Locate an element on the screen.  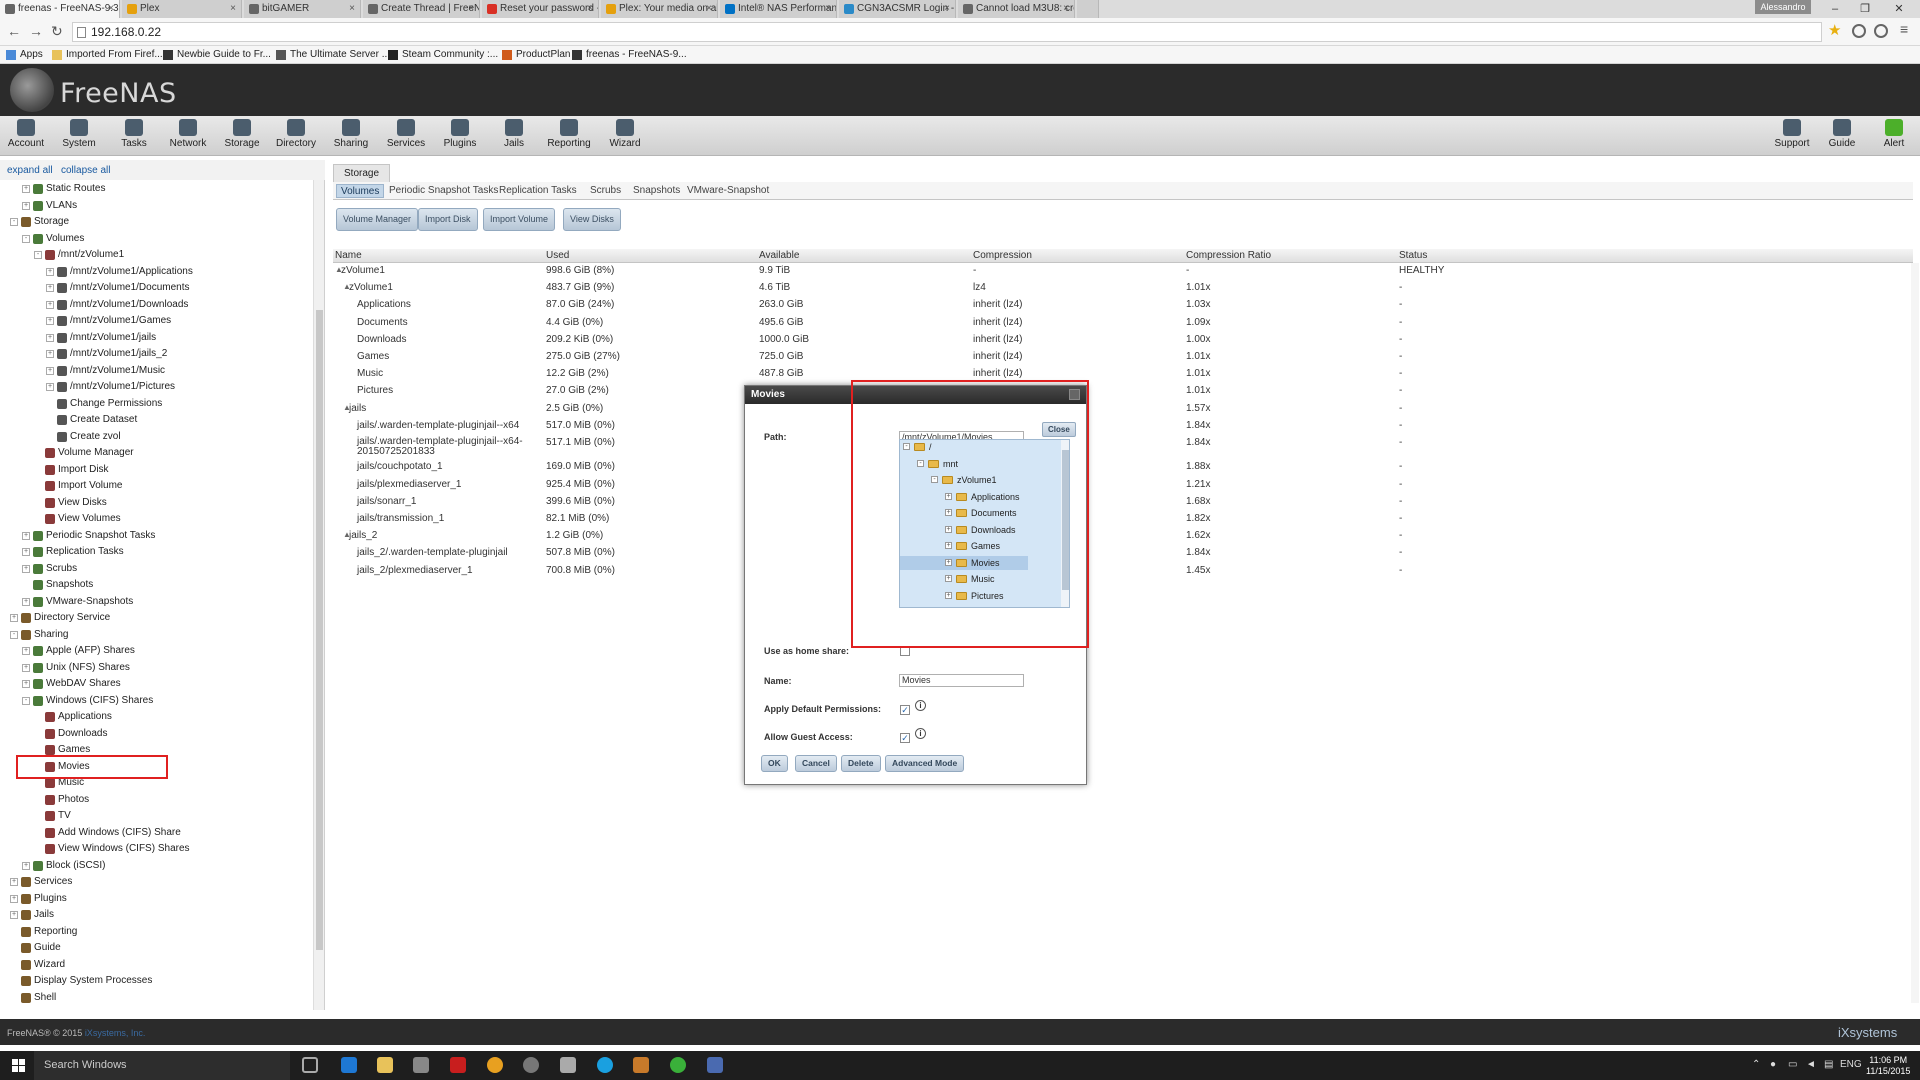
import-volume-button: Import Volume is located at coordinates (519, 219).